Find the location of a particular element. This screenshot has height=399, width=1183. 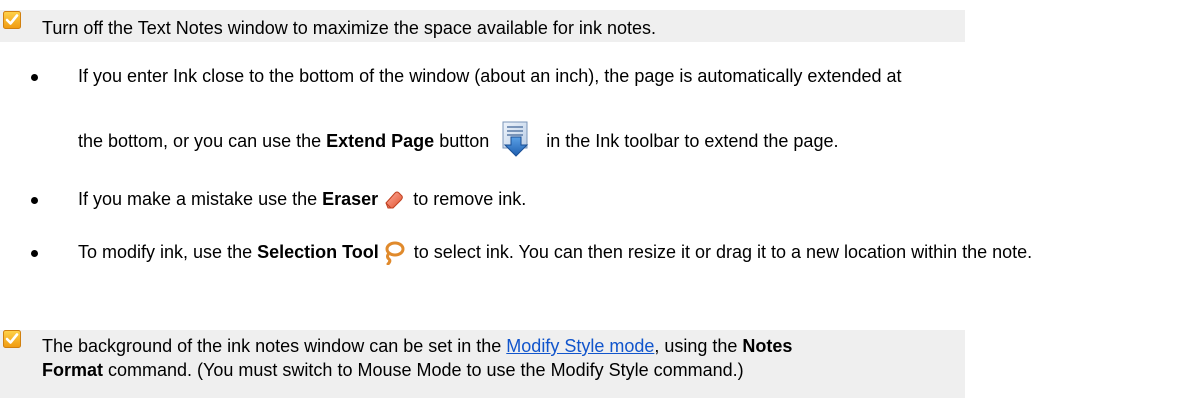

extend-page-label: Extend Page is located at coordinates (380, 141).